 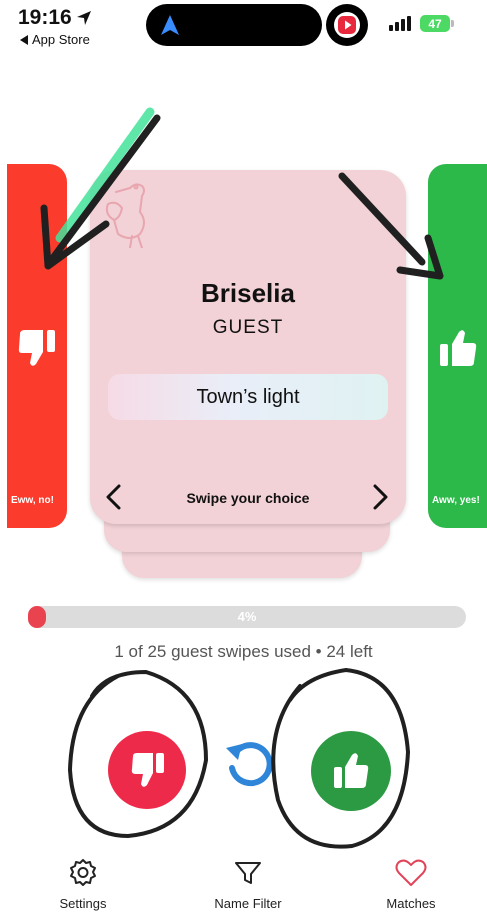 I want to click on tab-name-filter: Name Filter, so click(x=248, y=884).